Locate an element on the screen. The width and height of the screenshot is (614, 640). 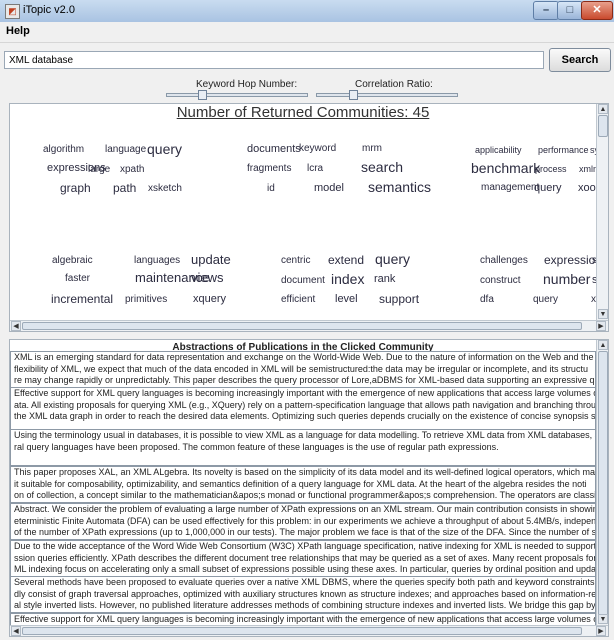
communities-horizontal-scrollbar: ◀ ▶ is located at coordinates (309, 325).